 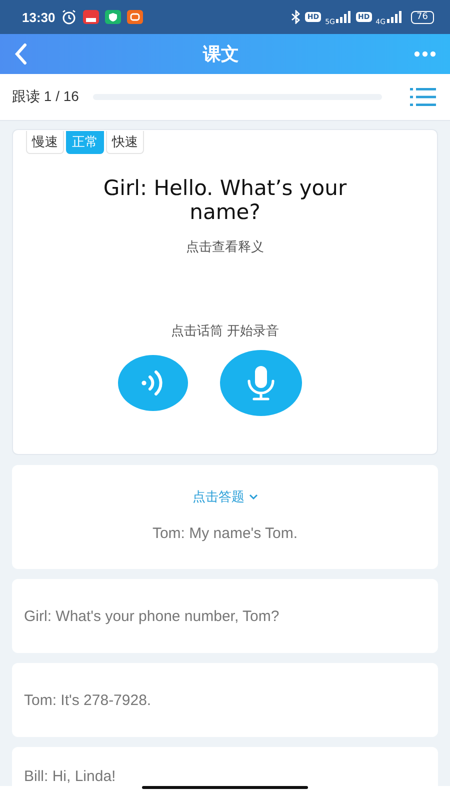 I want to click on chevron-down-icon, so click(x=253, y=497).